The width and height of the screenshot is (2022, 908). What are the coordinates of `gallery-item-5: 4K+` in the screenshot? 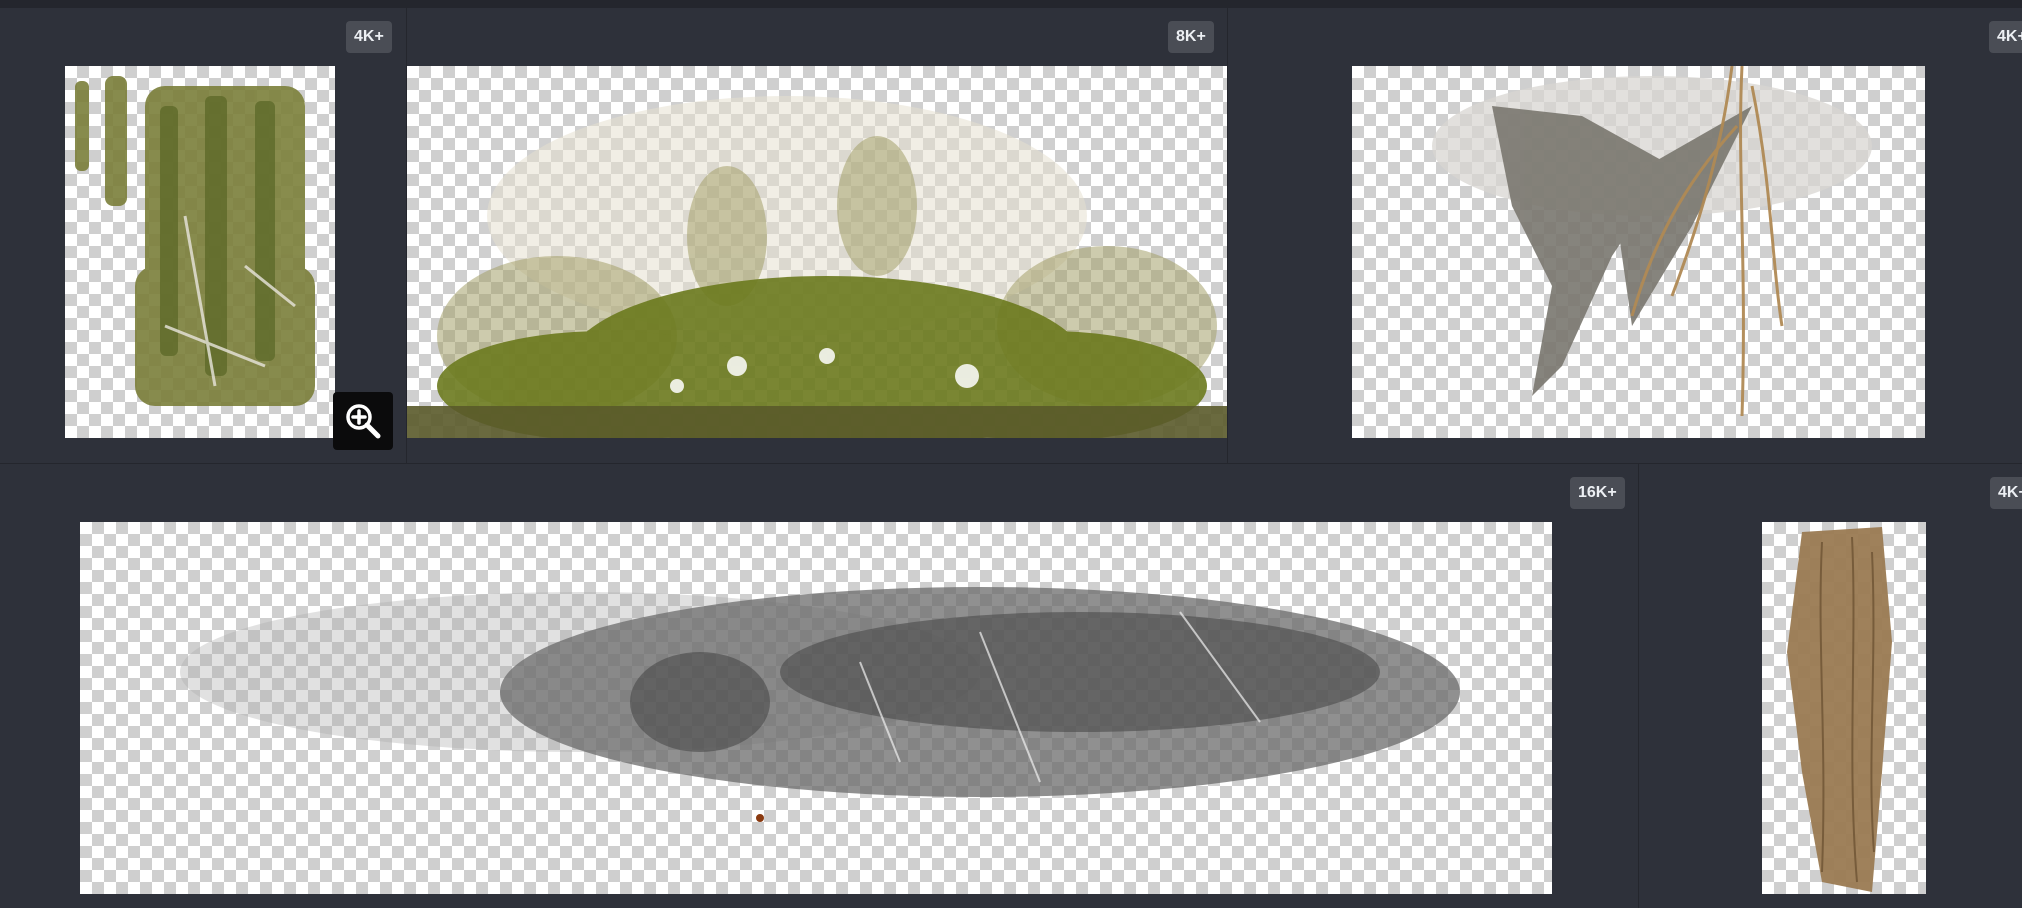 It's located at (1830, 686).